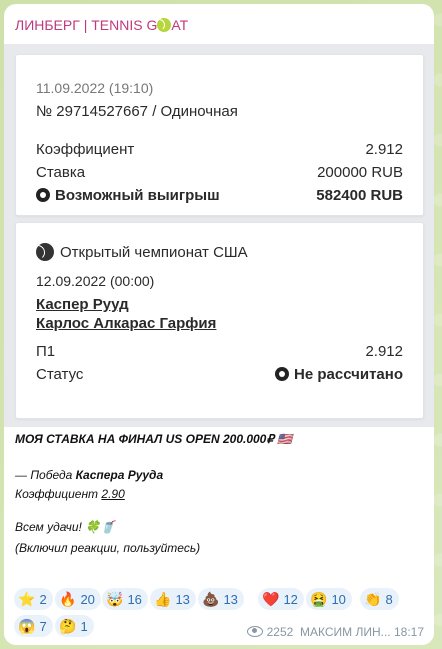 This screenshot has width=442, height=649. Describe the element at coordinates (95, 281) in the screenshot. I see `event-datetime: 12.09.2022 (00:00)` at that location.